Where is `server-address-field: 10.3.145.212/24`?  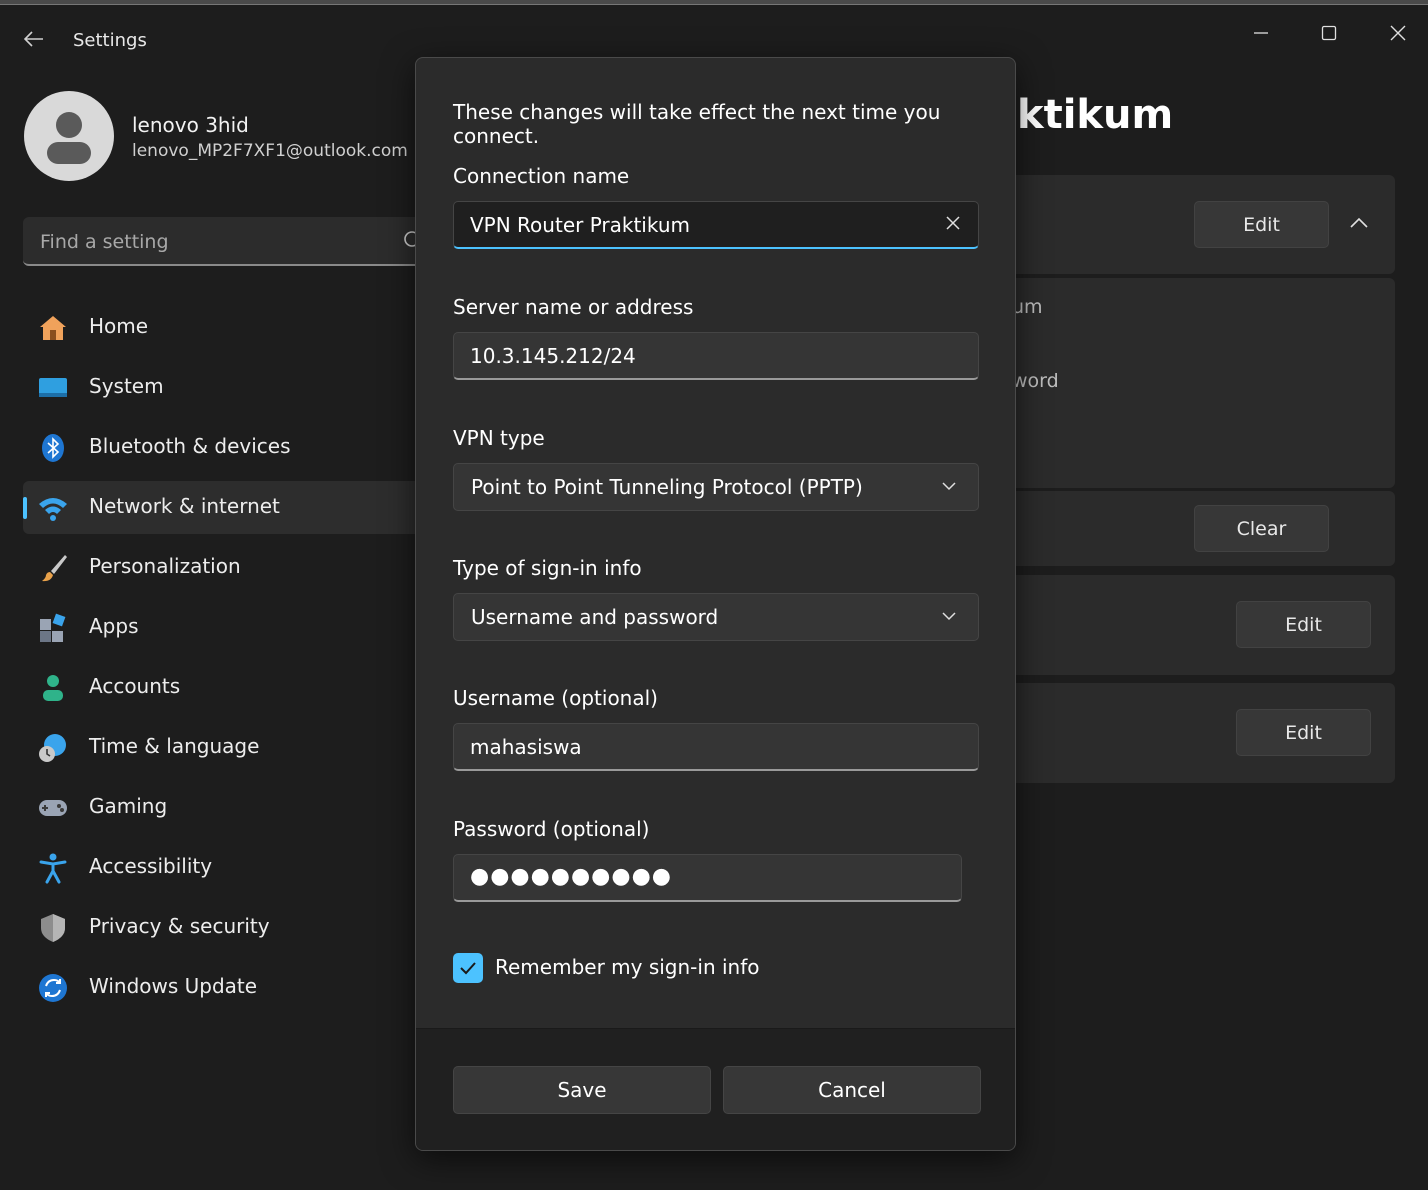
server-address-field: 10.3.145.212/24 is located at coordinates (716, 356).